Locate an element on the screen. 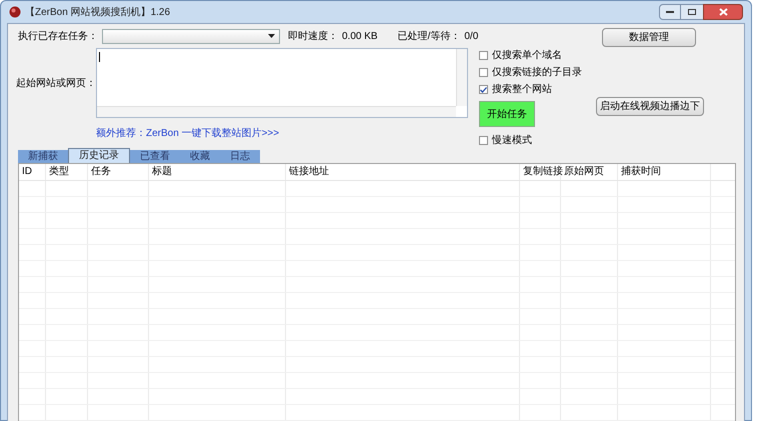  window-title: 【ZerBon 网站视频搜刮机】1.26 is located at coordinates (97, 13).